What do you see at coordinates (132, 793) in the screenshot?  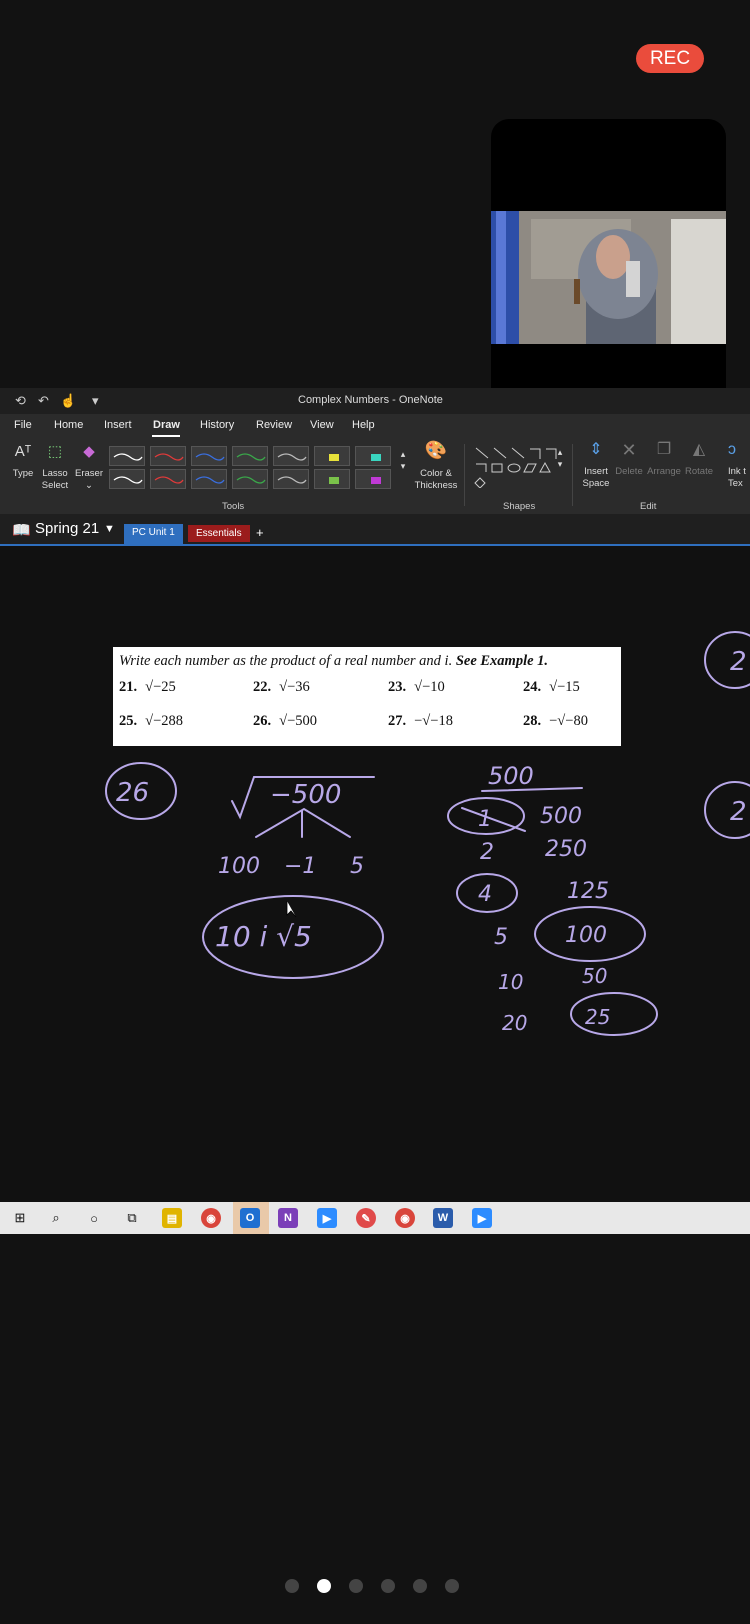 I see `ink-circled-26: 26` at bounding box center [132, 793].